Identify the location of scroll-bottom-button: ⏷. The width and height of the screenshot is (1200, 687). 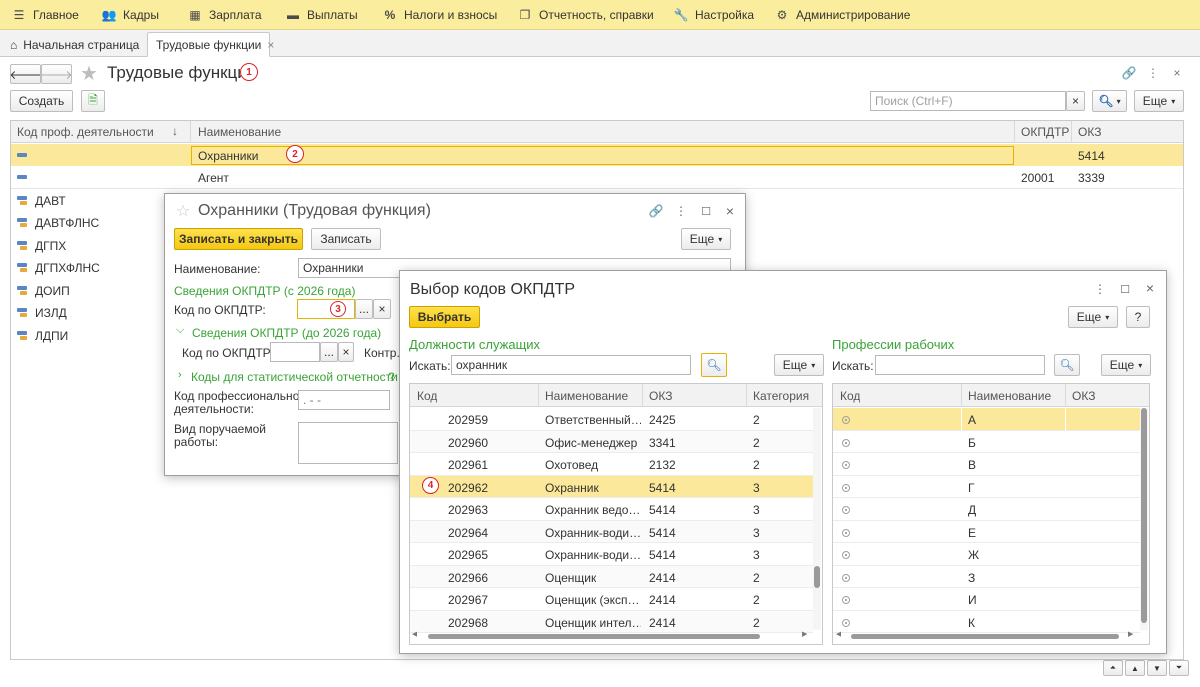
(1179, 668).